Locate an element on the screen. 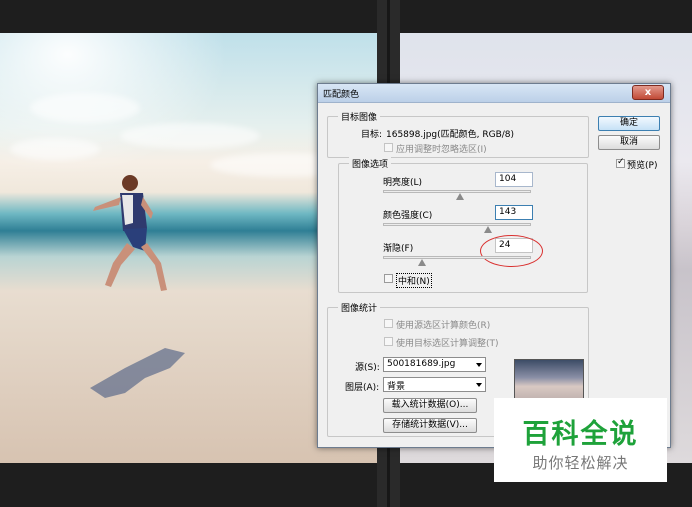 The width and height of the screenshot is (692, 507). use-source-selection-checkbox is located at coordinates (388, 323).